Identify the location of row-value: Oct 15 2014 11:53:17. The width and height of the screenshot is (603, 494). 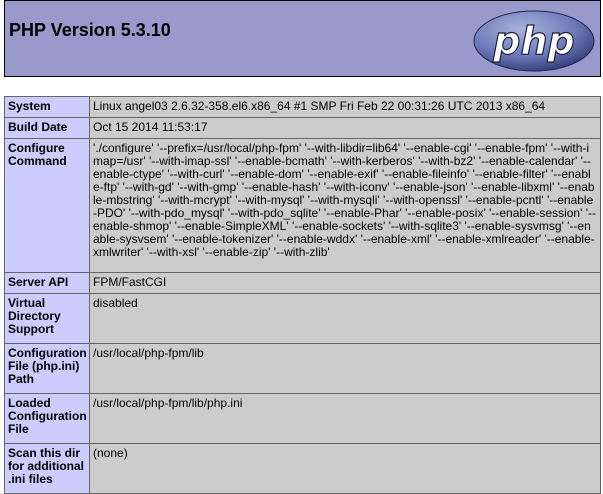
(345, 128).